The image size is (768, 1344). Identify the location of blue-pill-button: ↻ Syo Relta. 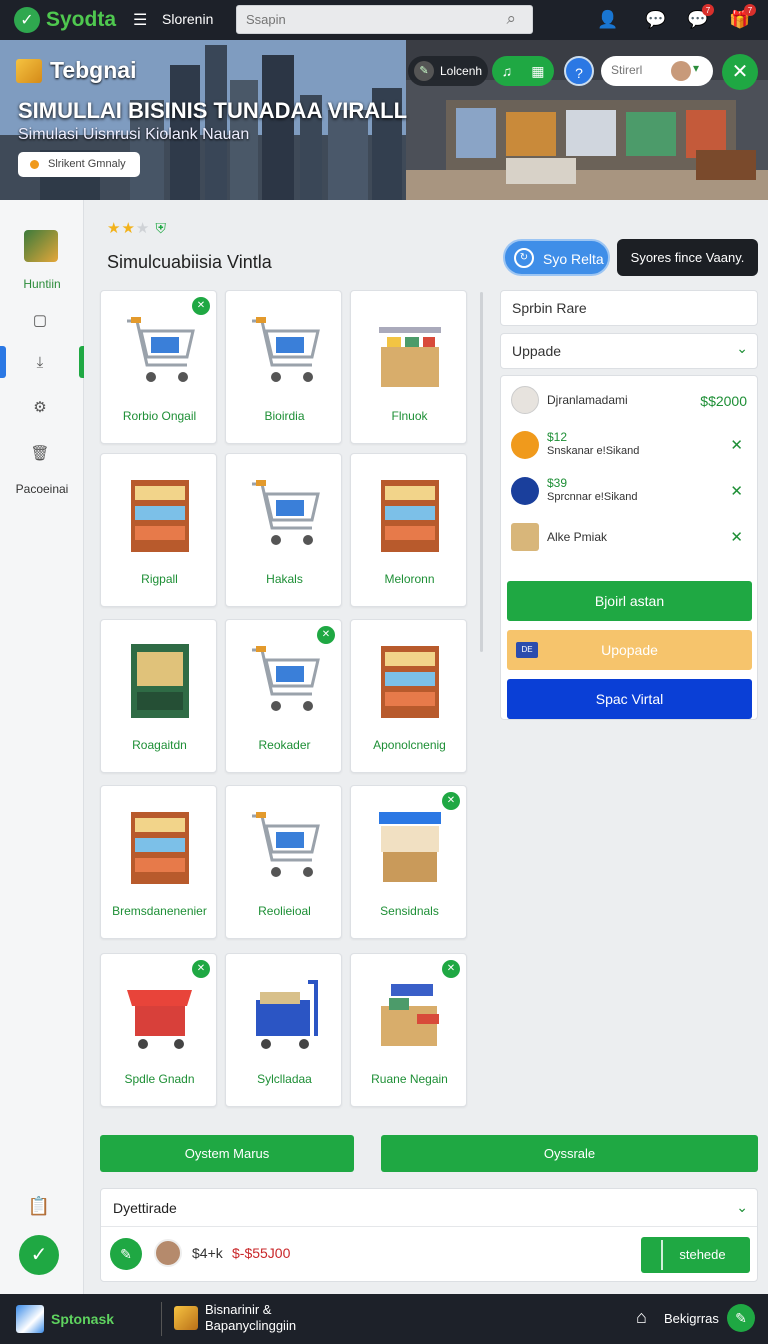
(556, 257).